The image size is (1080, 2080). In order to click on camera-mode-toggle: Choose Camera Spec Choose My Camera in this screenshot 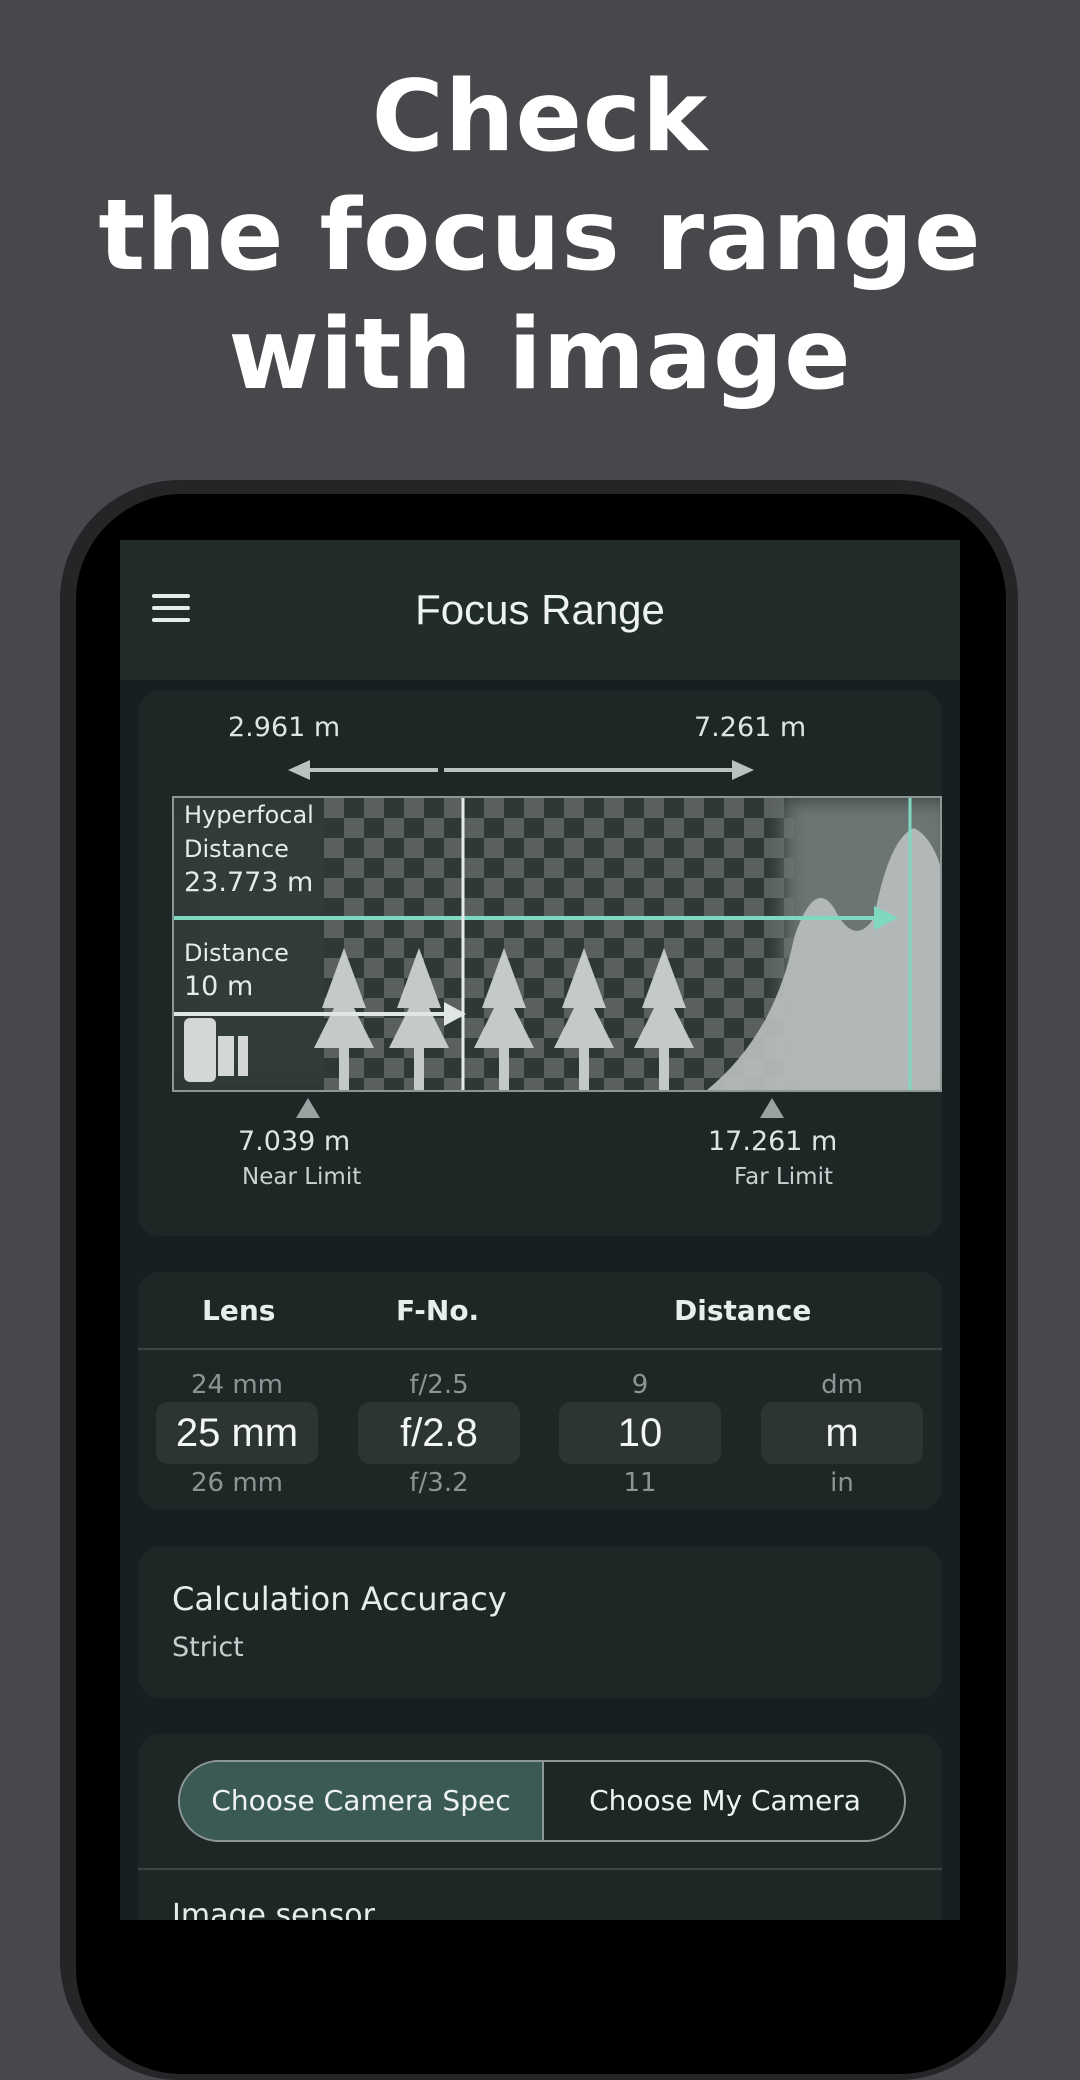, I will do `click(542, 1801)`.